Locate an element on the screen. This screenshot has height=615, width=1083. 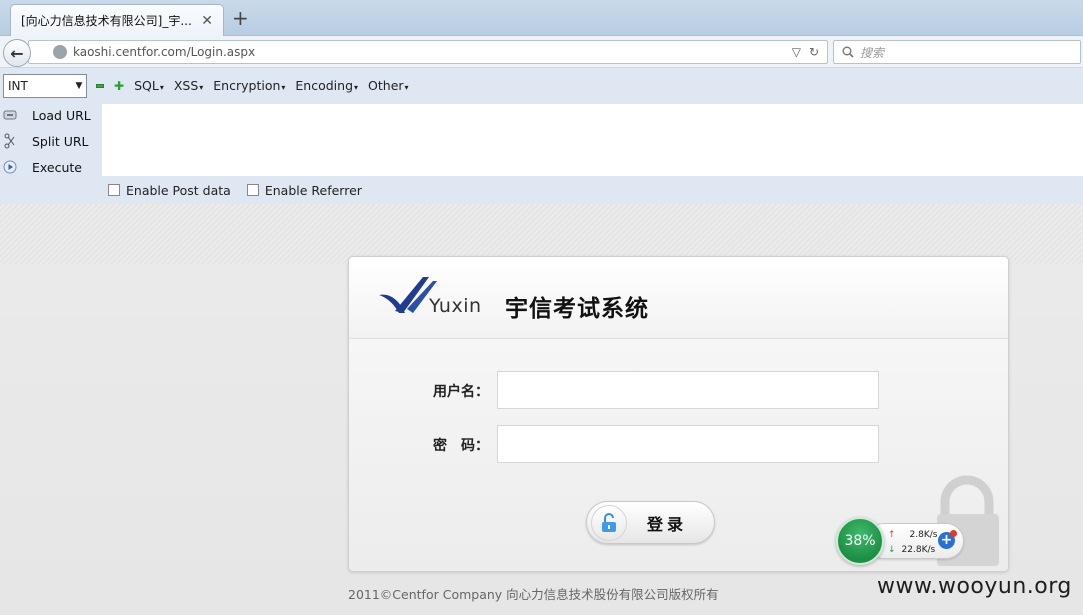
split-url-button: Split URL is located at coordinates (51, 141).